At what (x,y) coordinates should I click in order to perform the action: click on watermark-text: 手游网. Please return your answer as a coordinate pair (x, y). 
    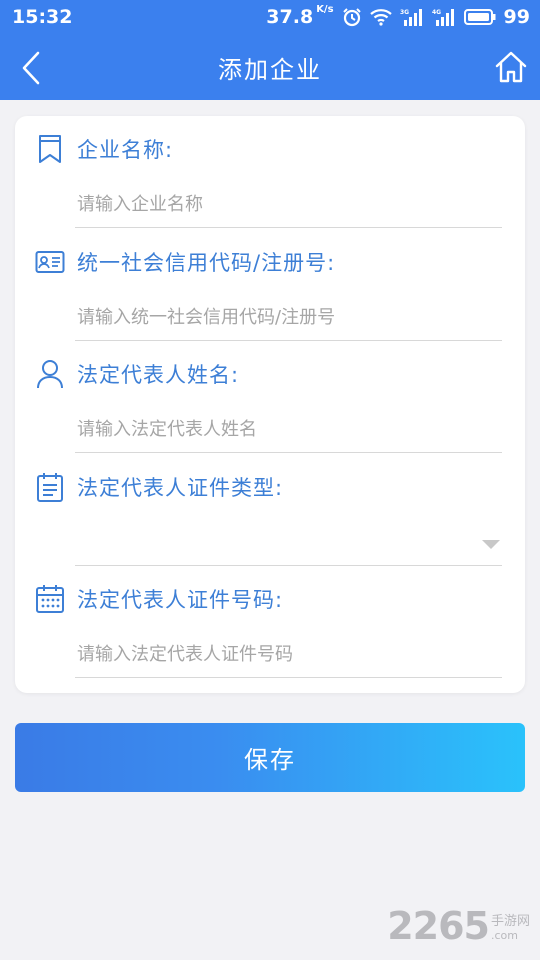
    Looking at the image, I should click on (510, 921).